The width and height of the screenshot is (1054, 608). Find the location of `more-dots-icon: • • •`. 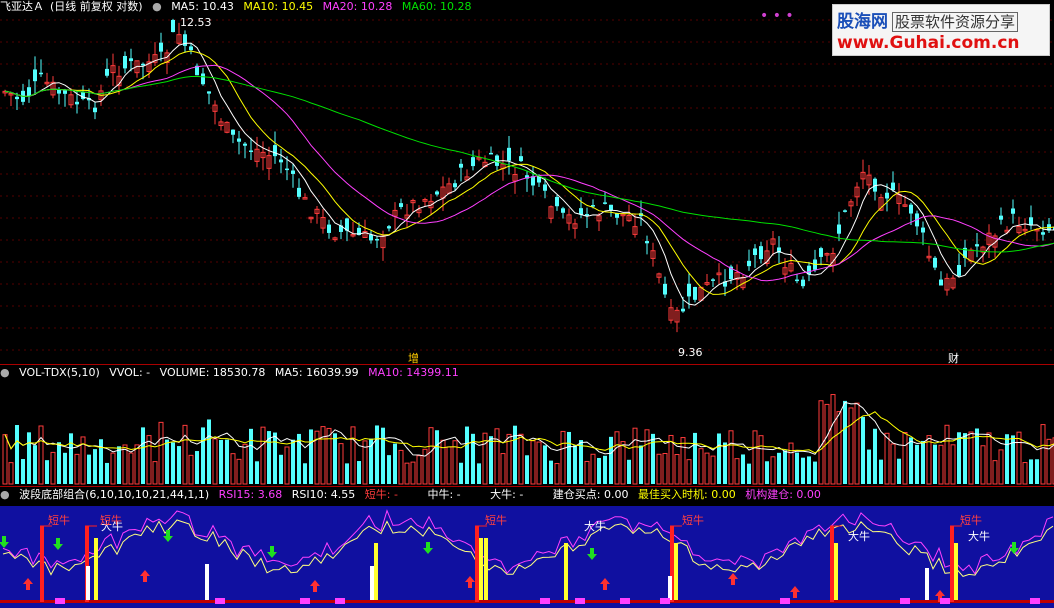

more-dots-icon: • • • is located at coordinates (777, 16).